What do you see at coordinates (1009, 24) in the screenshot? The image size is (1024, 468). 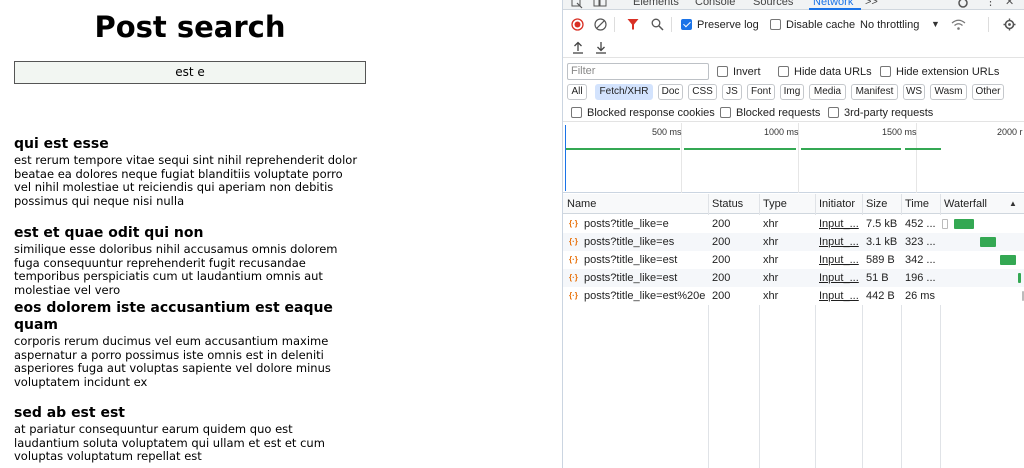 I see `network-settings-gear-icon` at bounding box center [1009, 24].